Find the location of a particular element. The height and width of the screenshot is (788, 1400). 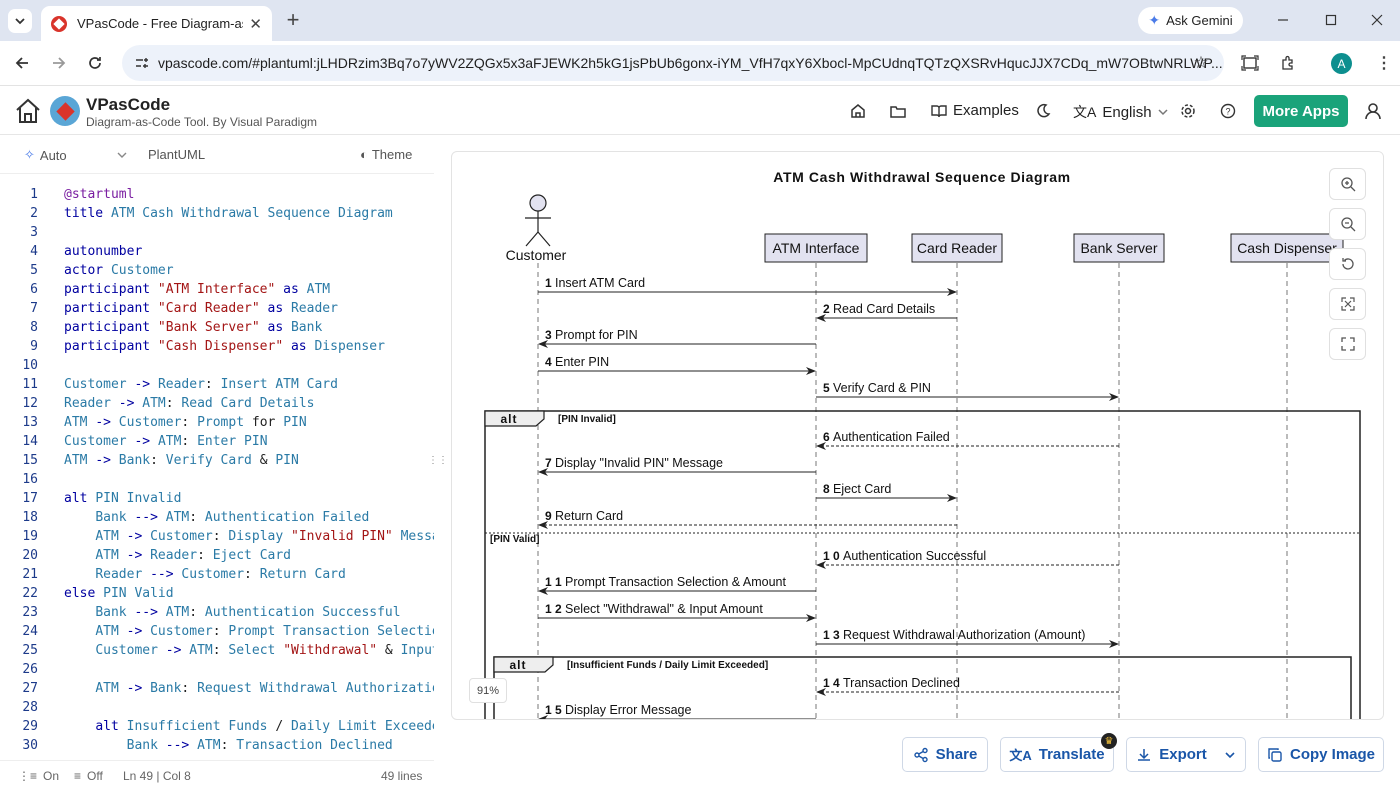

book-icon is located at coordinates (939, 110).